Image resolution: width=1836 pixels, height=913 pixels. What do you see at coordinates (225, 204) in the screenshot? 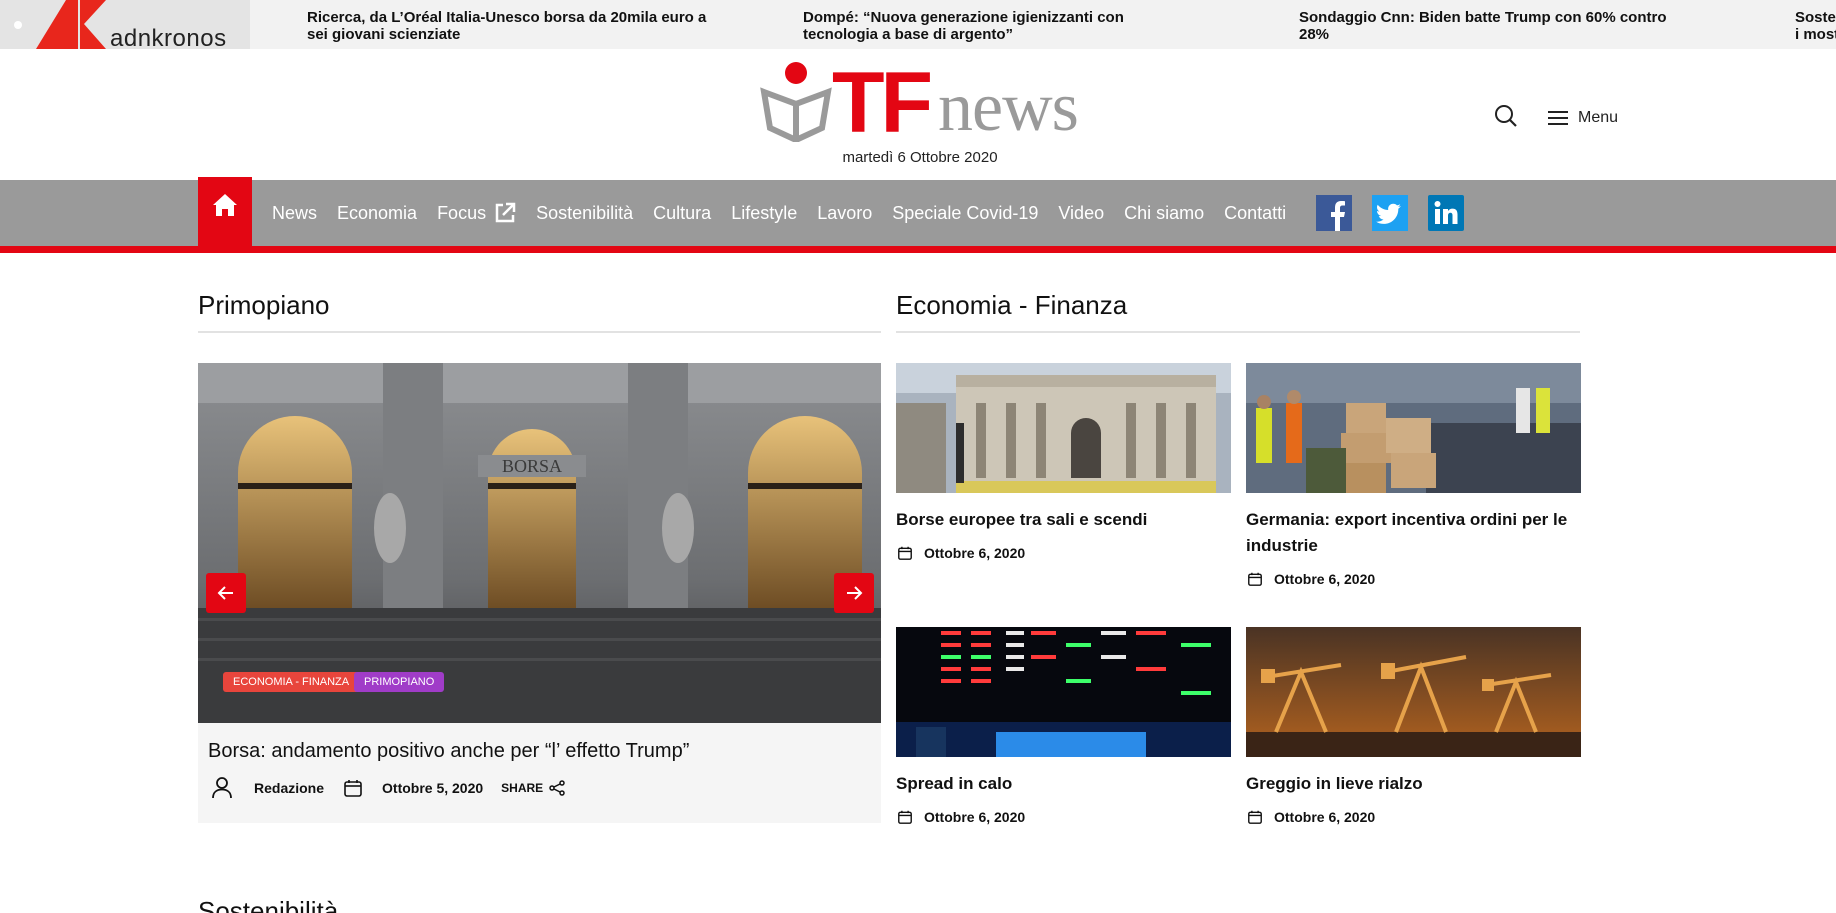
I see `home-icon` at bounding box center [225, 204].